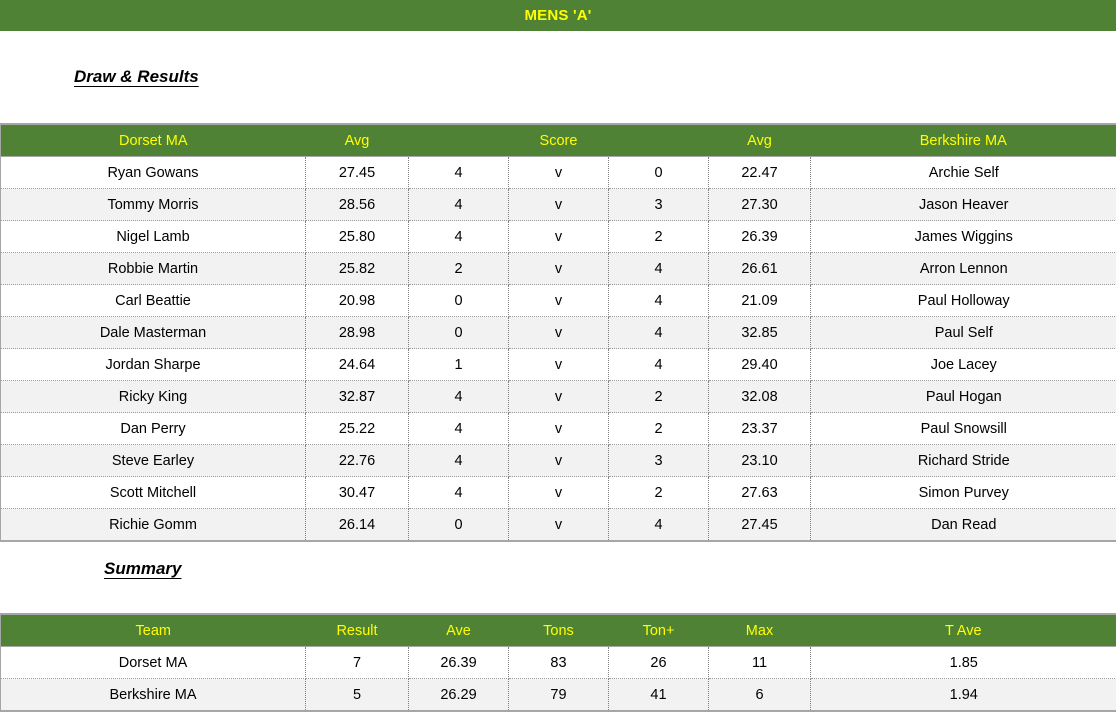  I want to click on away-average: 27.63, so click(760, 493).